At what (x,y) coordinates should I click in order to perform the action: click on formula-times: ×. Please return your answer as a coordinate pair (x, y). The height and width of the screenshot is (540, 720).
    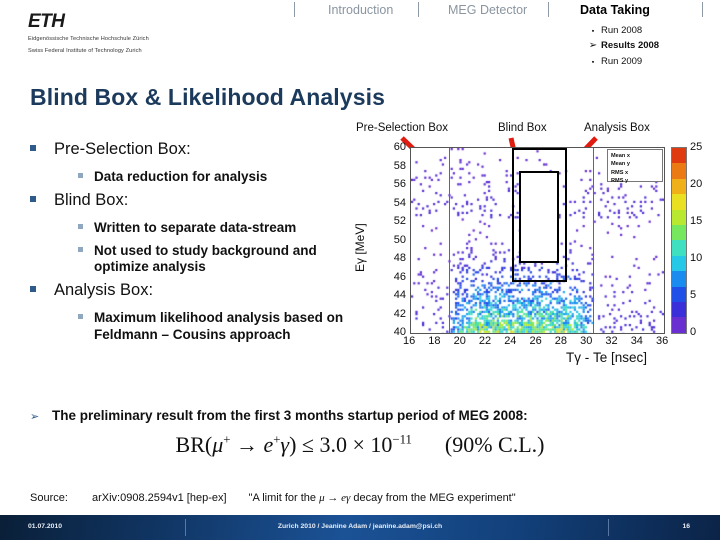
    Looking at the image, I should click on (358, 444).